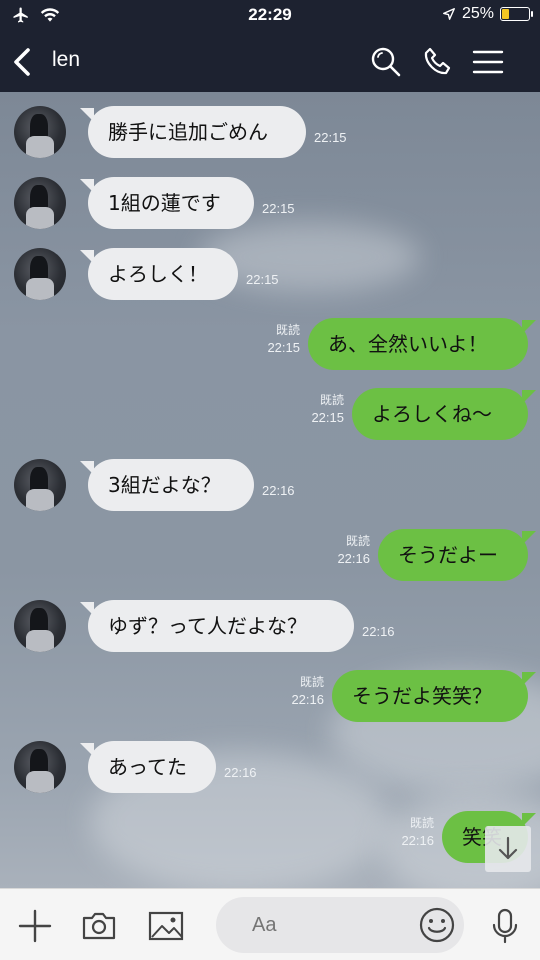 This screenshot has width=540, height=960. Describe the element at coordinates (438, 62) in the screenshot. I see `phone-icon` at that location.